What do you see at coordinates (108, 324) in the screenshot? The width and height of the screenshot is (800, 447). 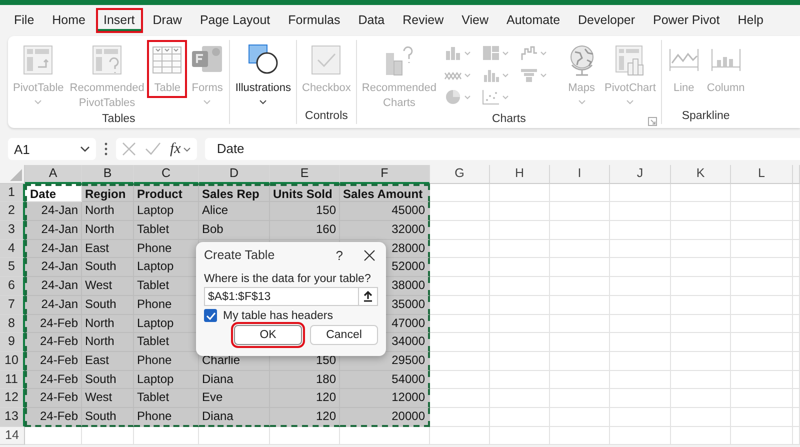 I see `table-cell: North` at bounding box center [108, 324].